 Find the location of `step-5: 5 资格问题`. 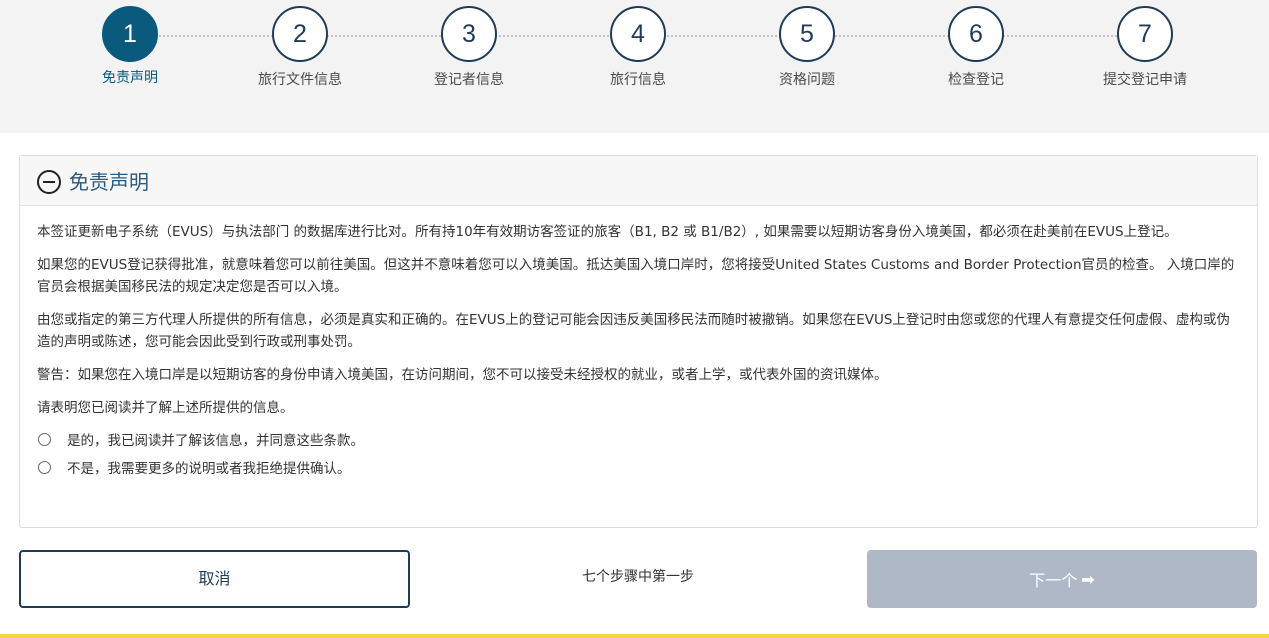

step-5: 5 资格问题 is located at coordinates (807, 47).